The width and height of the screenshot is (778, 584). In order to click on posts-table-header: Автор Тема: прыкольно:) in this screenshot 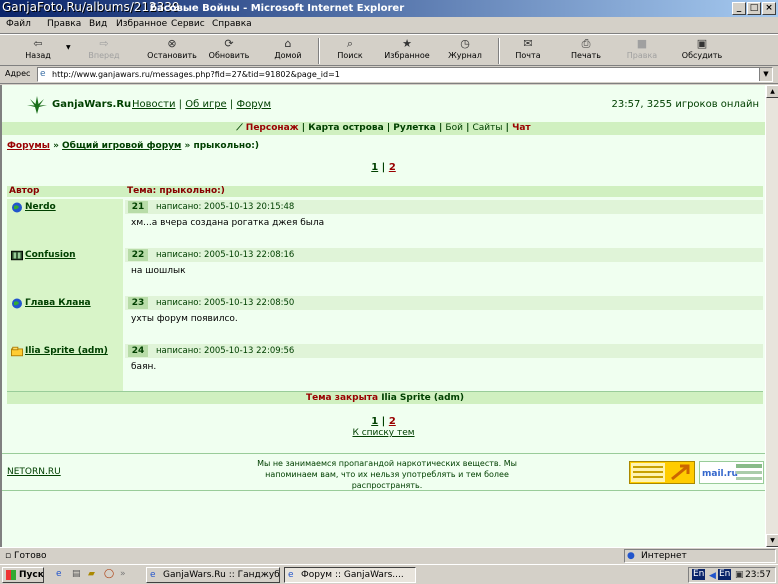, I will do `click(385, 191)`.